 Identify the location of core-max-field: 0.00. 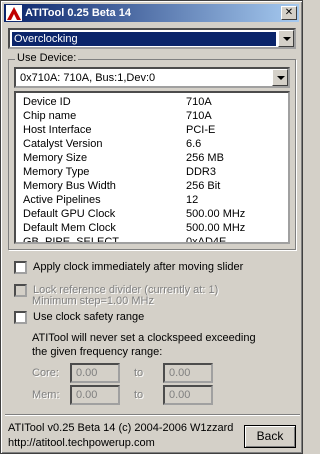
(188, 373).